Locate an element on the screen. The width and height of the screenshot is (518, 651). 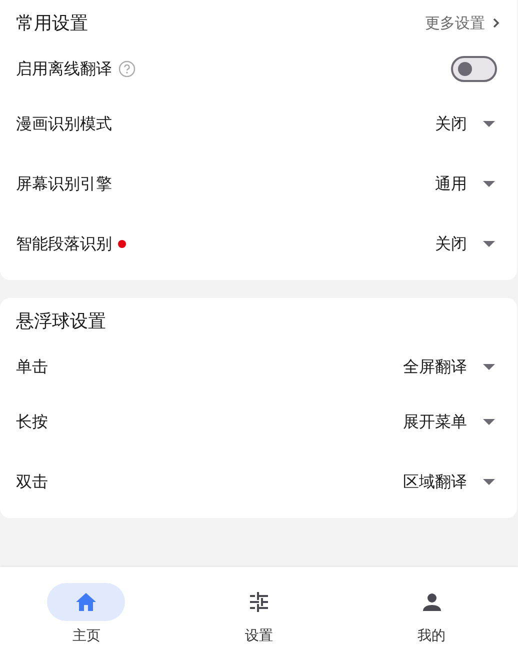
chevron-right-icon is located at coordinates (496, 23).